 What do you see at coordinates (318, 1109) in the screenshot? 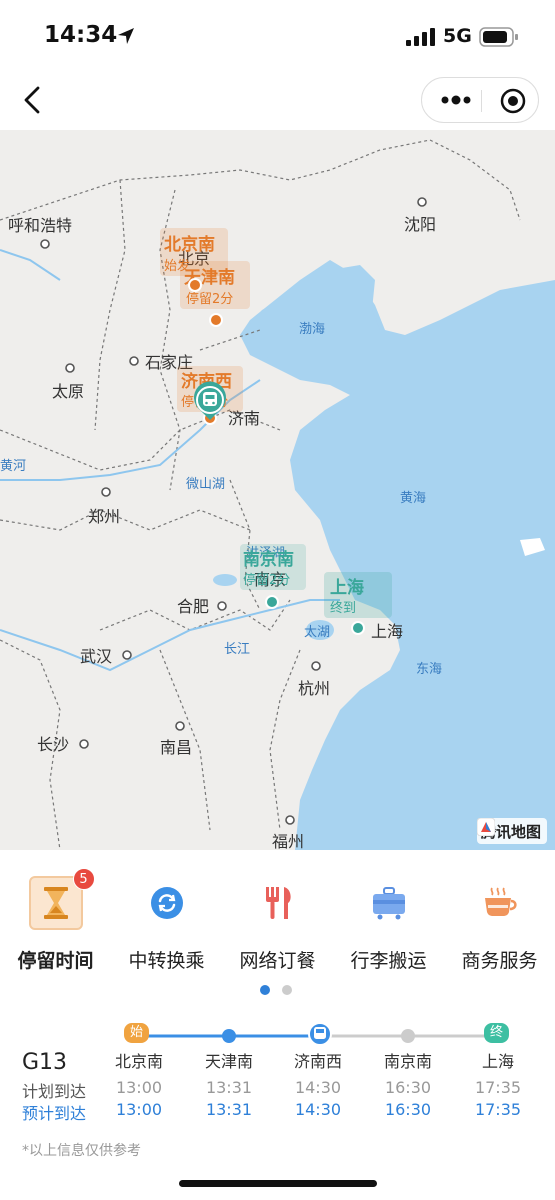
I see `estimated-time: 14:30` at bounding box center [318, 1109].